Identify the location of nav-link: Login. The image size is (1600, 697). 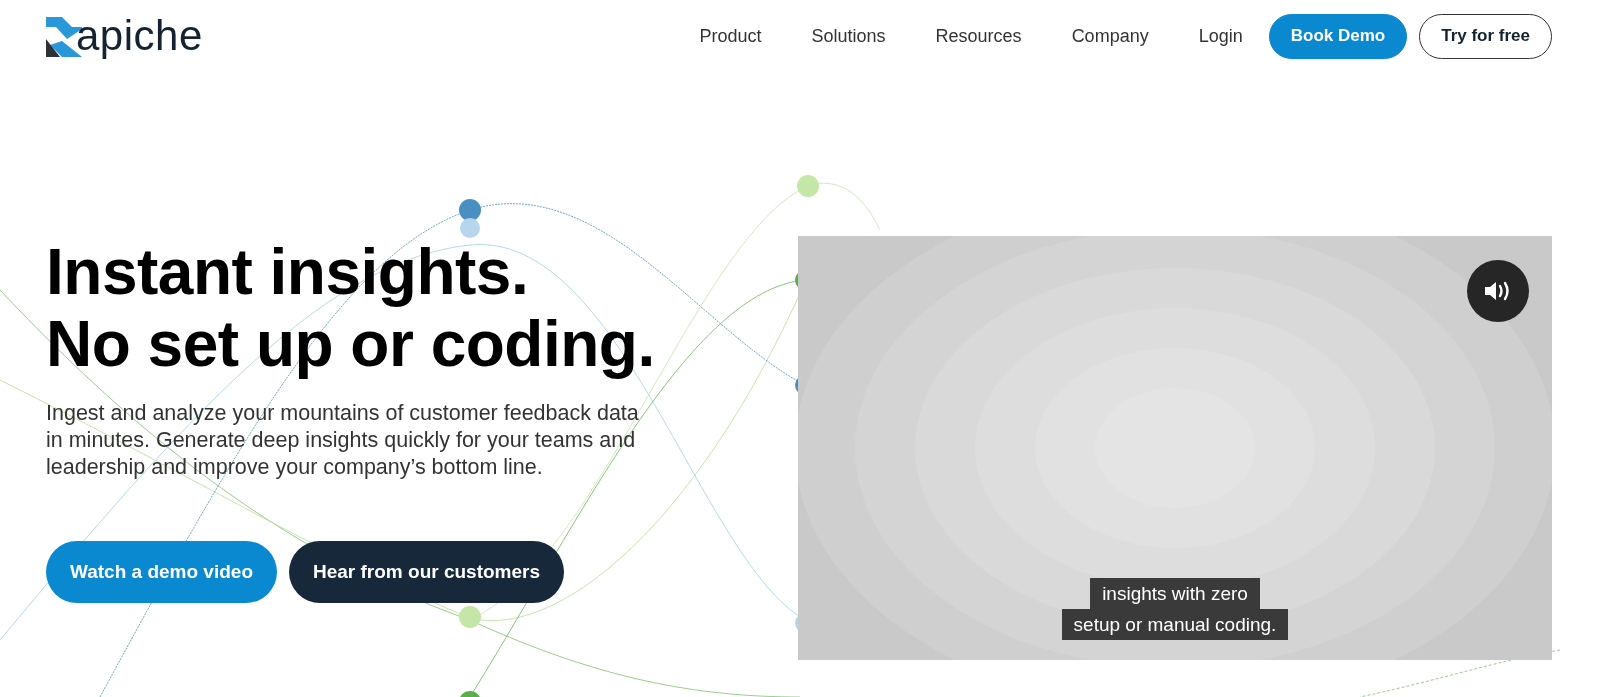
(1220, 36).